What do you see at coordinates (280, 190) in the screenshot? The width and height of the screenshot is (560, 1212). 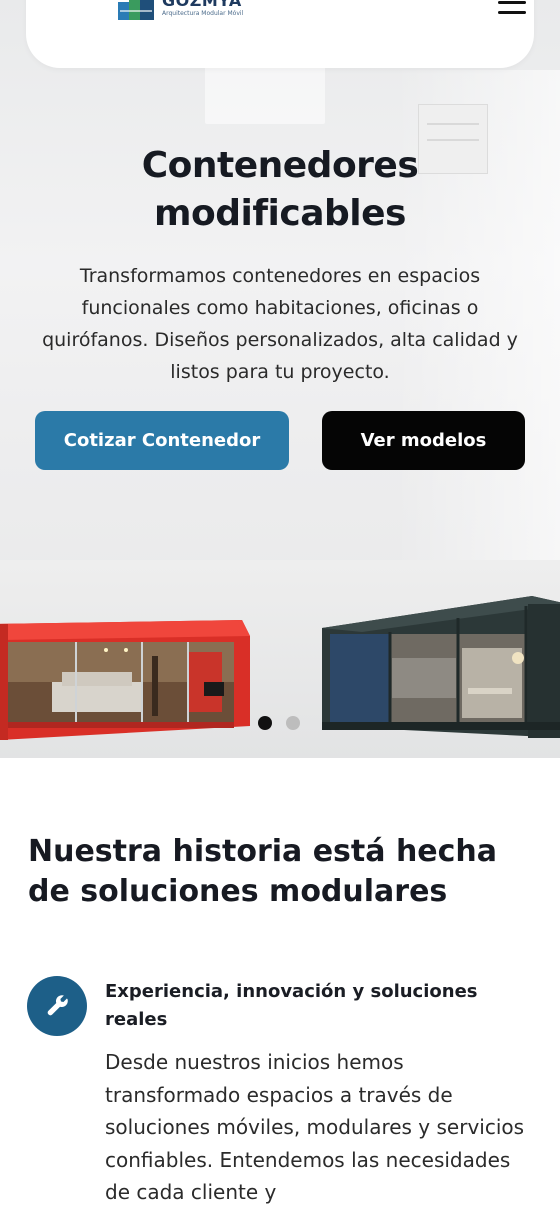 I see `hero-title: Contenedores modificables` at bounding box center [280, 190].